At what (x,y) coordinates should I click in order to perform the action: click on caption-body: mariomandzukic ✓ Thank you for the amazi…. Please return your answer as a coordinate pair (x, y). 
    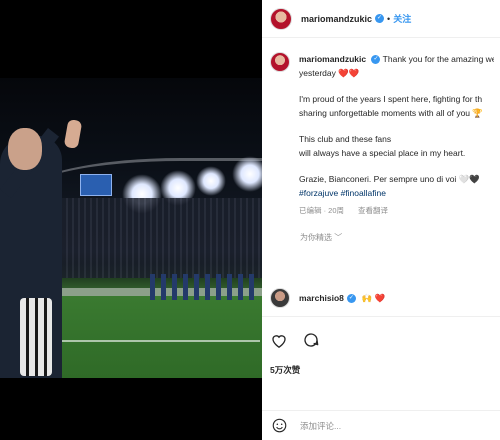
    Looking at the image, I should click on (396, 135).